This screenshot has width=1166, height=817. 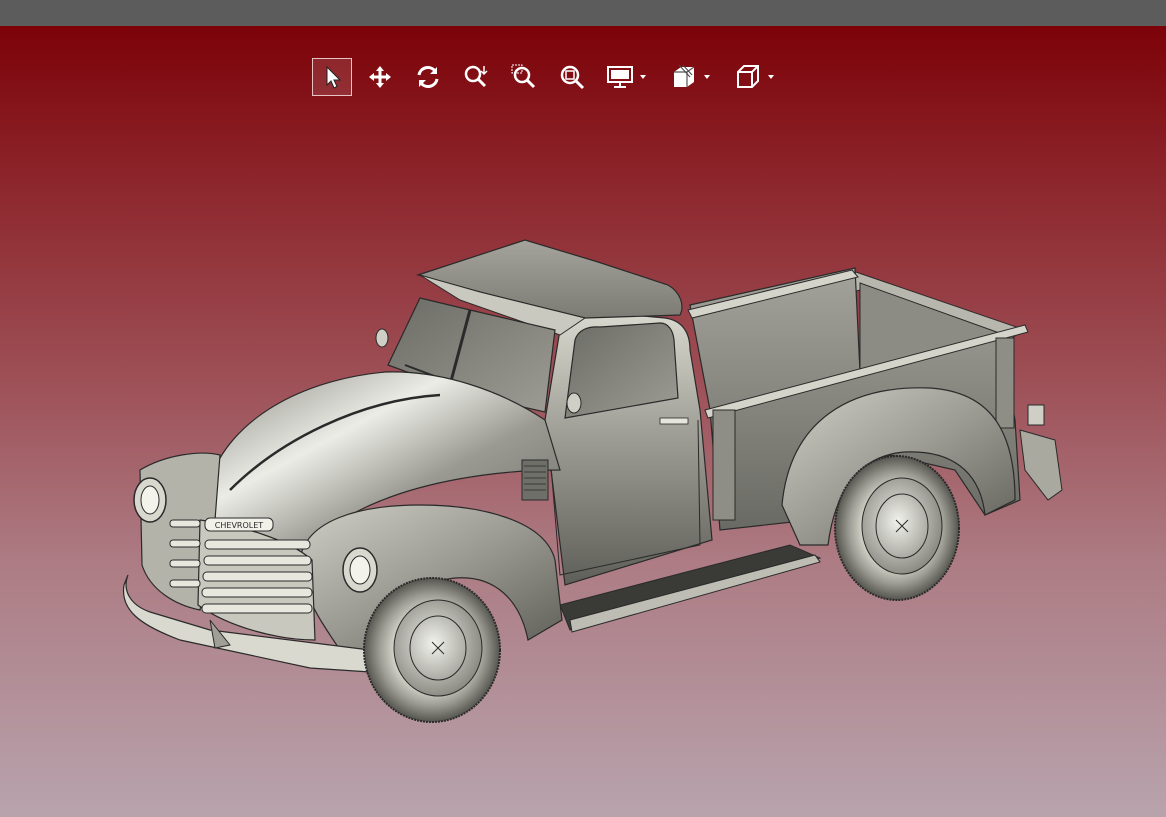 I want to click on rotate-tool-button, so click(x=428, y=77).